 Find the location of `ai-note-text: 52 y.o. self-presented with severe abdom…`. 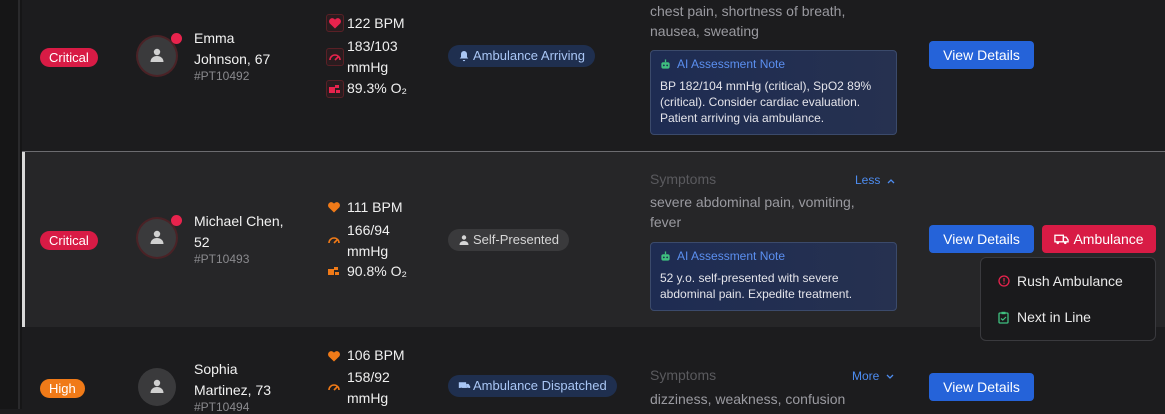

ai-note-text: 52 y.o. self-presented with severe abdom… is located at coordinates (756, 286).